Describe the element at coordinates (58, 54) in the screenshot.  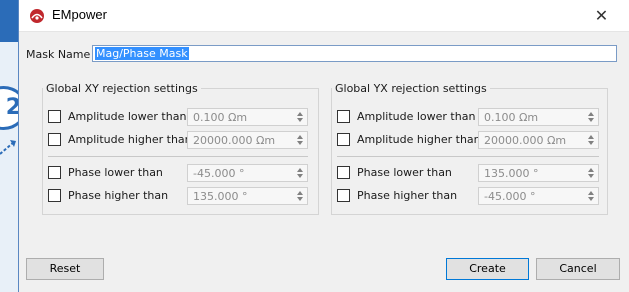
I see `mask-name-label: Mask Name` at that location.